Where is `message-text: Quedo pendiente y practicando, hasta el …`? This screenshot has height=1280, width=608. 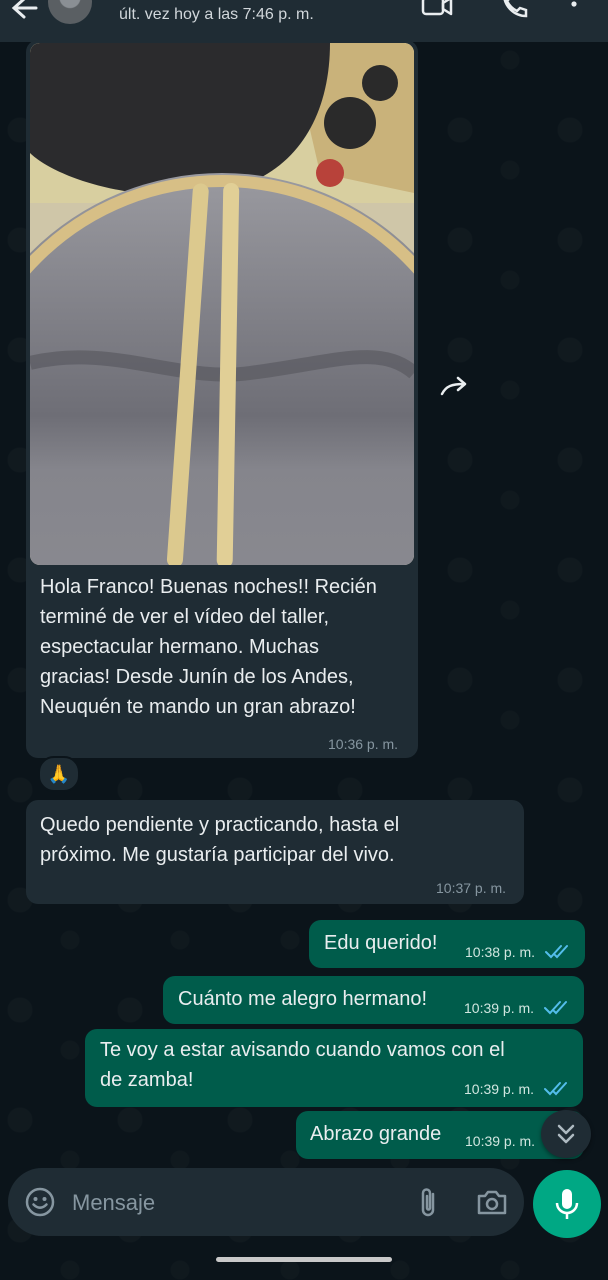
message-text: Quedo pendiente y practicando, hasta el … is located at coordinates (220, 840).